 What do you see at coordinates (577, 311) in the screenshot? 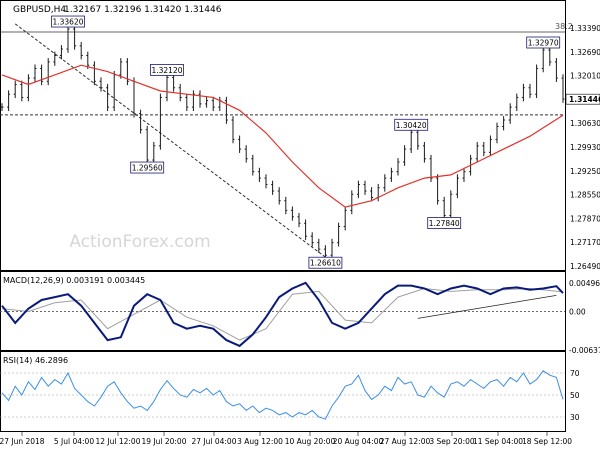
I see `macd-axis-tick: 0.00` at bounding box center [577, 311].